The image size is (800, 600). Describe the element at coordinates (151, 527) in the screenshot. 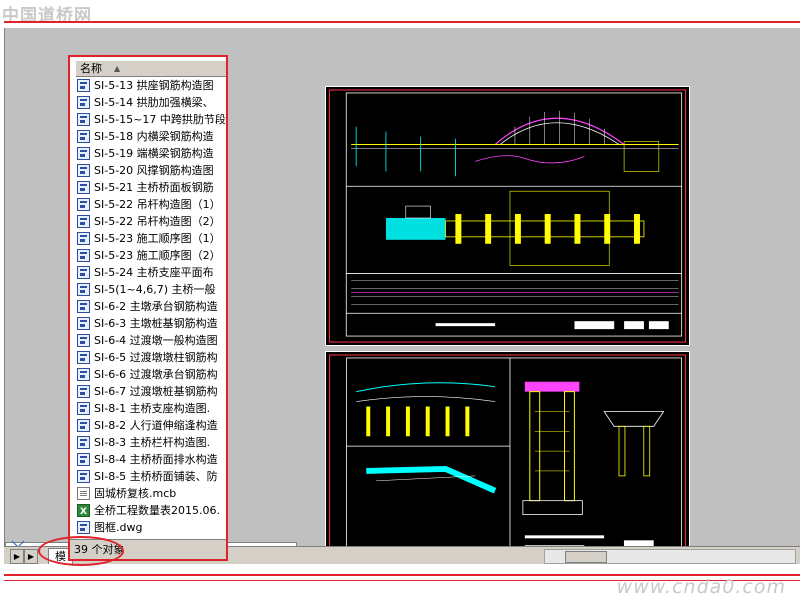

I see `file-list-item: 图框.dwg` at that location.